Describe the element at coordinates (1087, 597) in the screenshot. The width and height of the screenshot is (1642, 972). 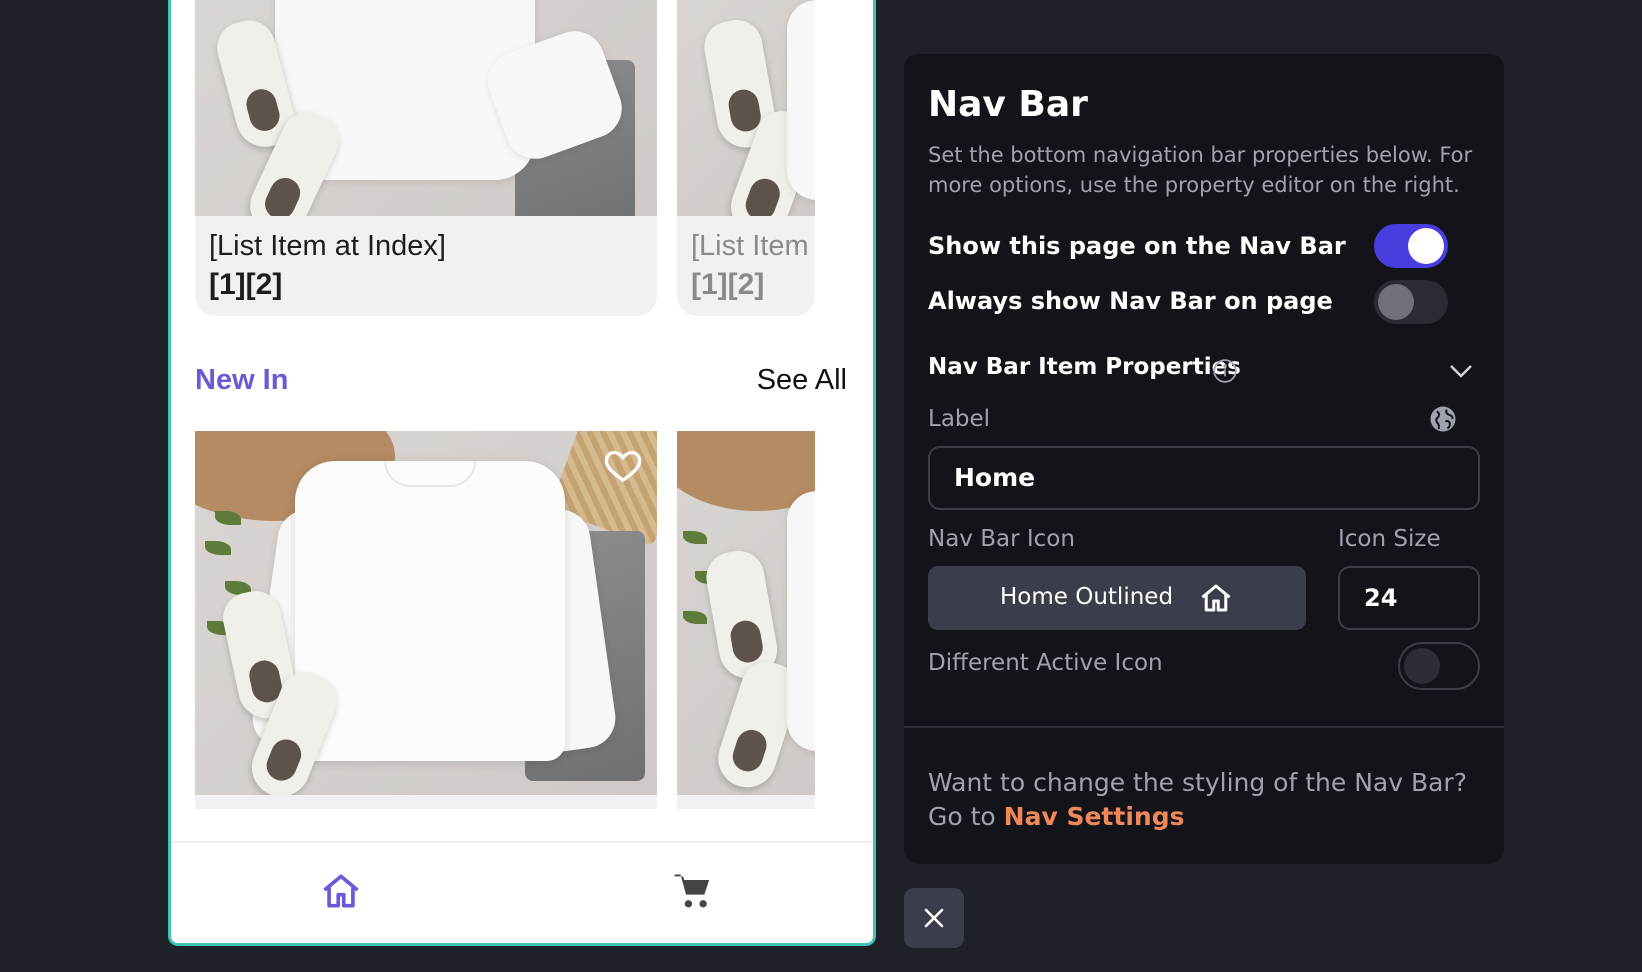
I see `icon-picker-value: Home Outlined` at that location.